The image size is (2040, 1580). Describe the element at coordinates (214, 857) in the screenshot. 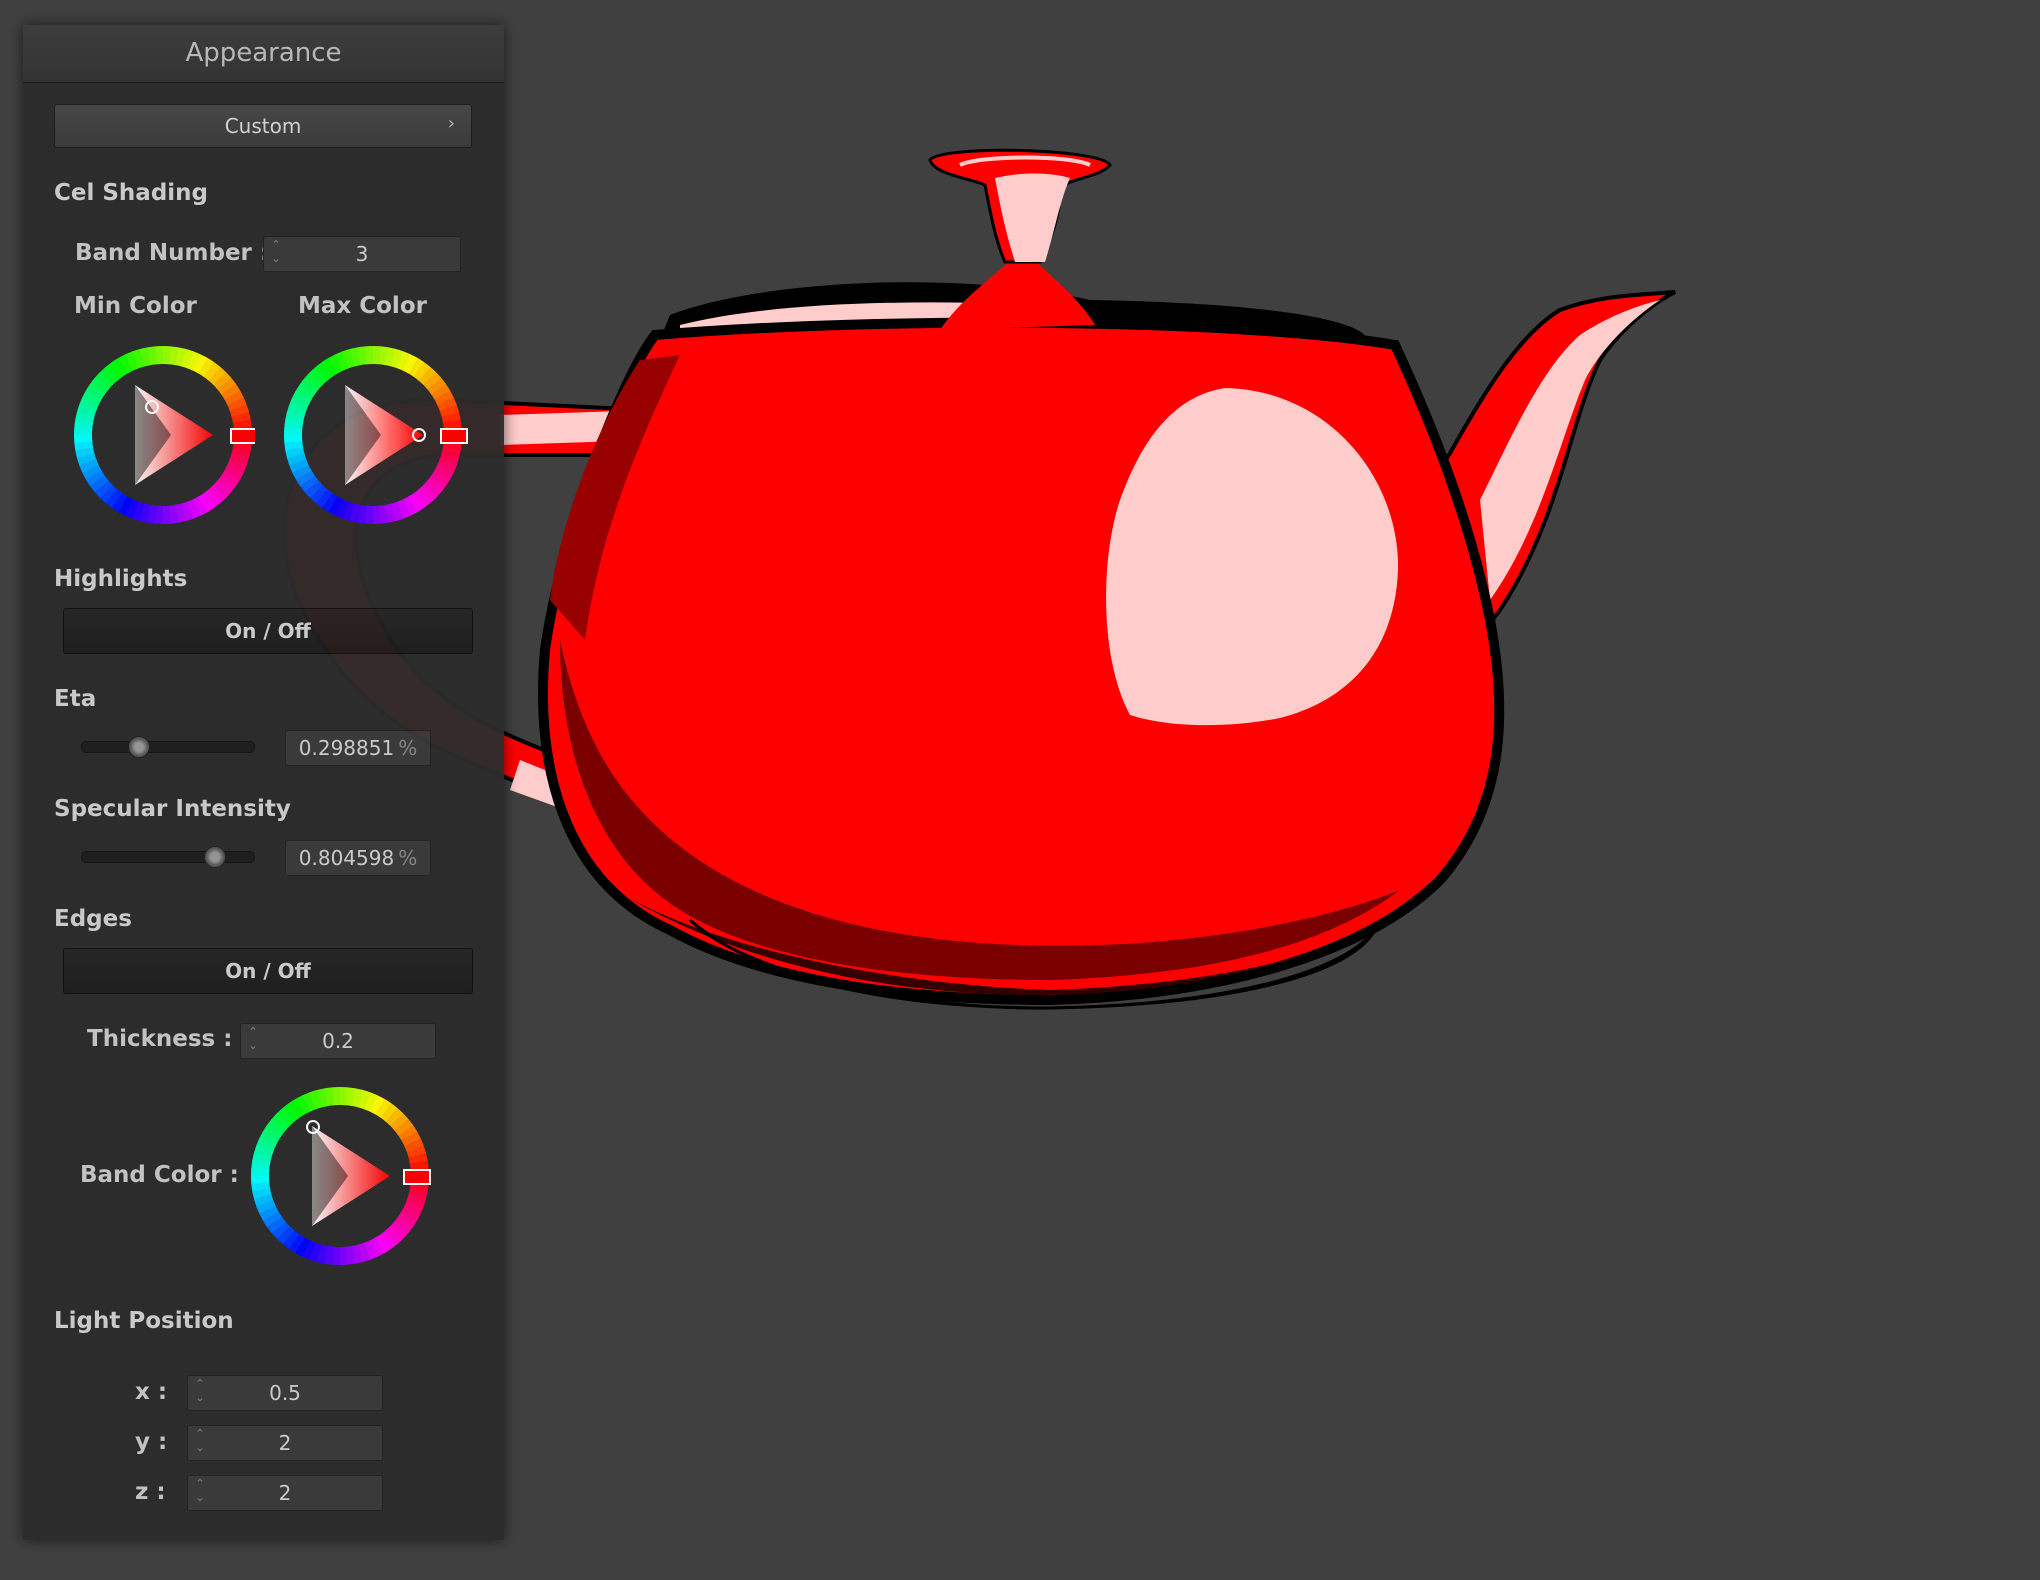

I see `specular-intensity-slider-knob` at that location.